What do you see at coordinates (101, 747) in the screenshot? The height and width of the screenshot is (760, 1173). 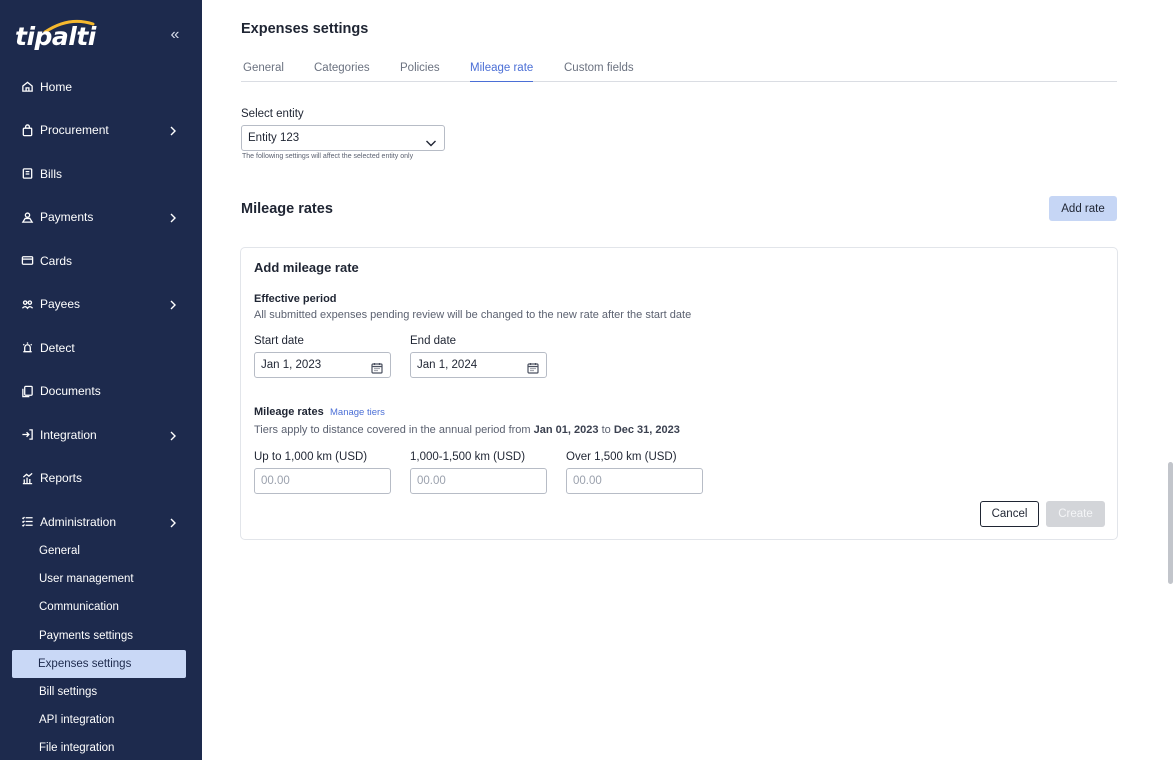 I see `subnav-file-integration: File integration` at bounding box center [101, 747].